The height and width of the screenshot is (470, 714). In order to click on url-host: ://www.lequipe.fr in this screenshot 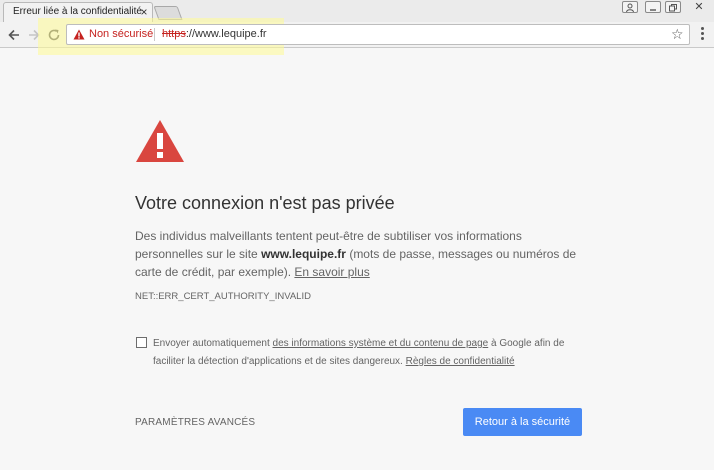, I will do `click(226, 34)`.